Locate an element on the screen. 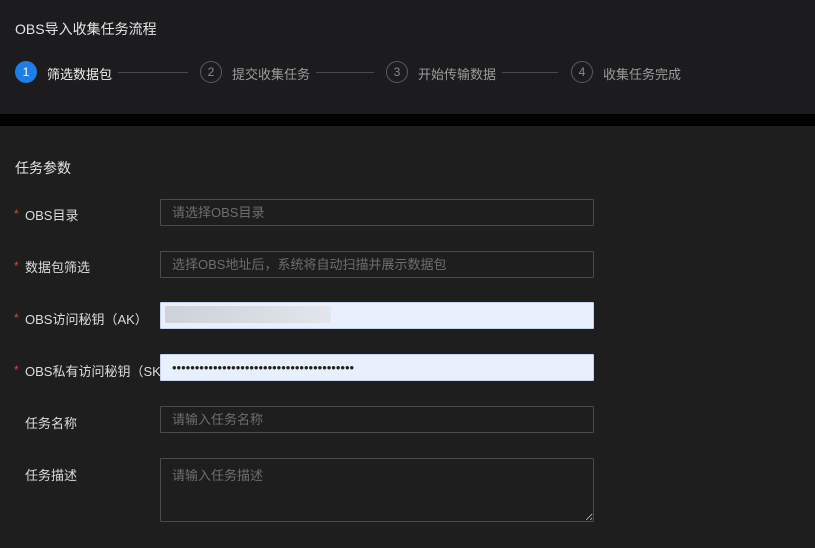  step-3-label: 开始传输数据 is located at coordinates (457, 74).